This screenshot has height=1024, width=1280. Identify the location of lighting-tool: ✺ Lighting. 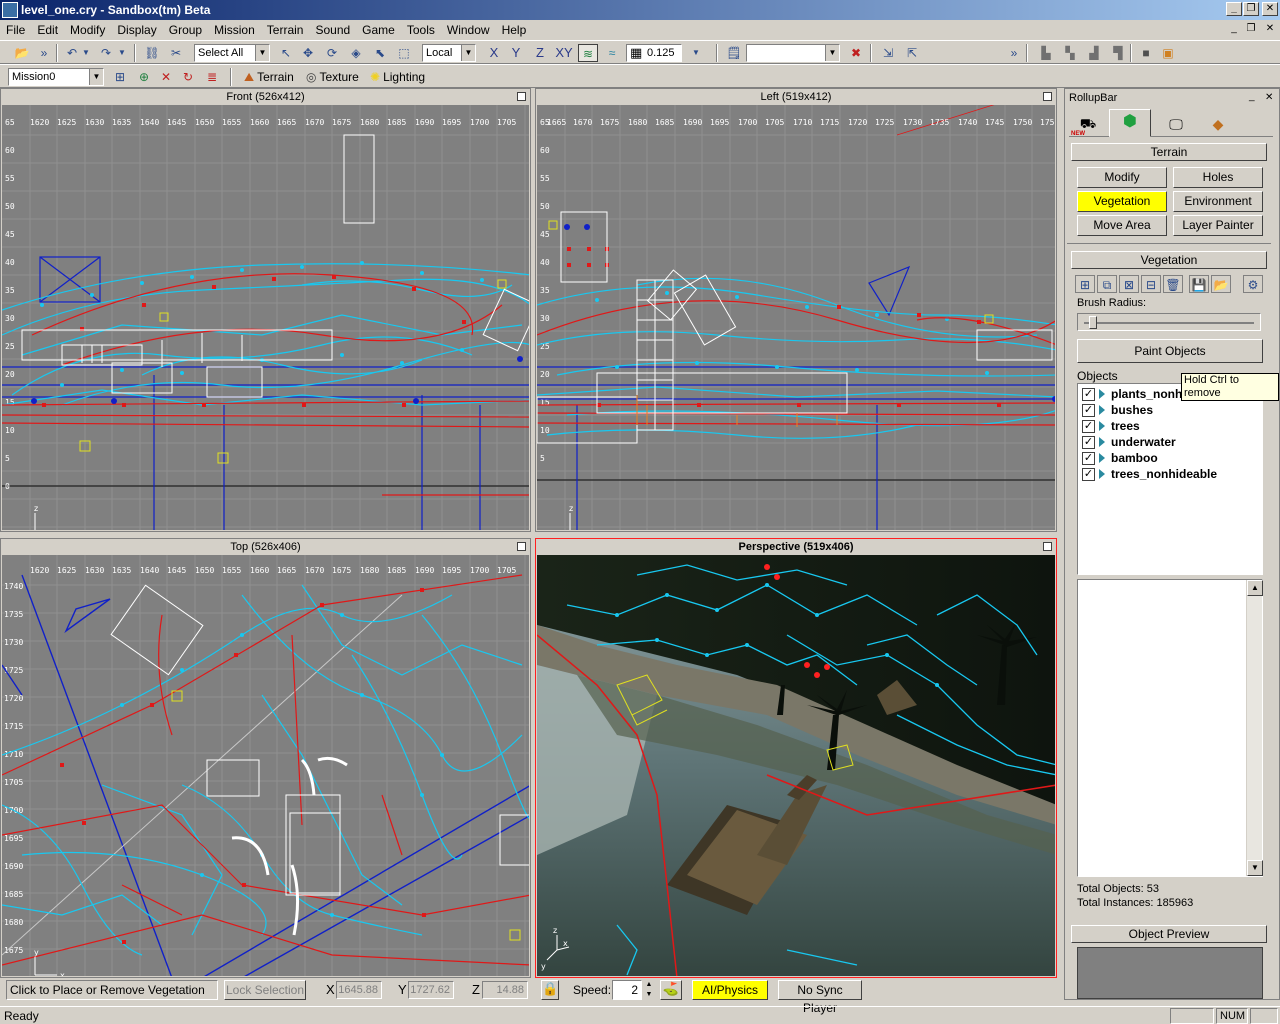
(397, 77).